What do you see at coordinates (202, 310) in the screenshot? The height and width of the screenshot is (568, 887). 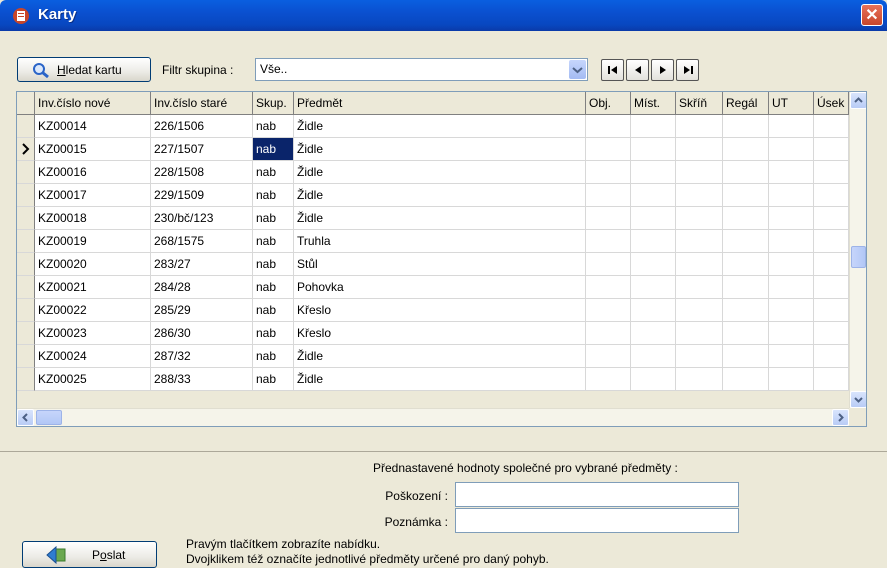 I see `table-cell: 285/29` at bounding box center [202, 310].